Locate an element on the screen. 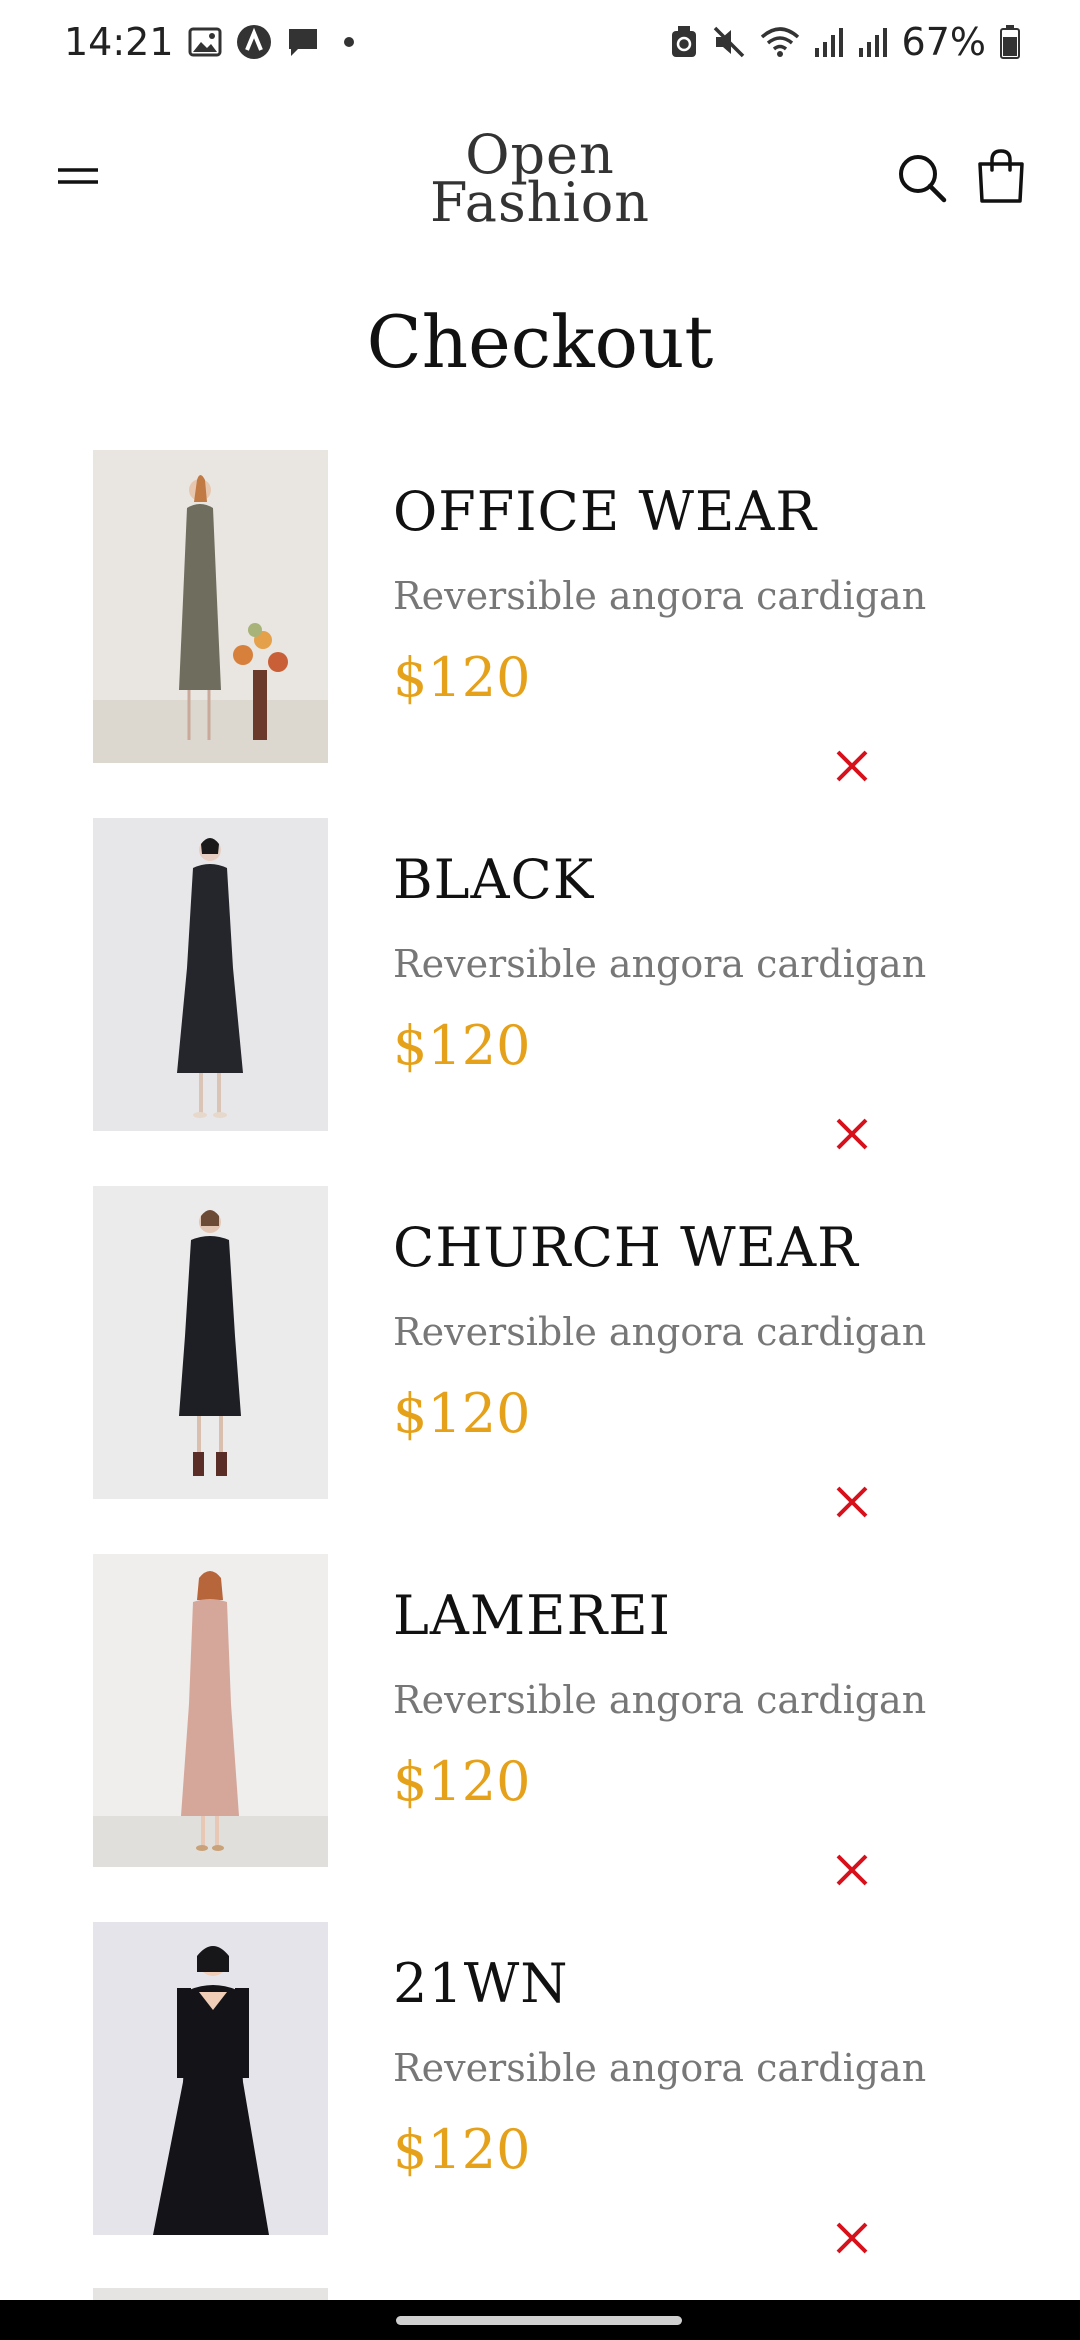  product-image-partial is located at coordinates (210, 2294).